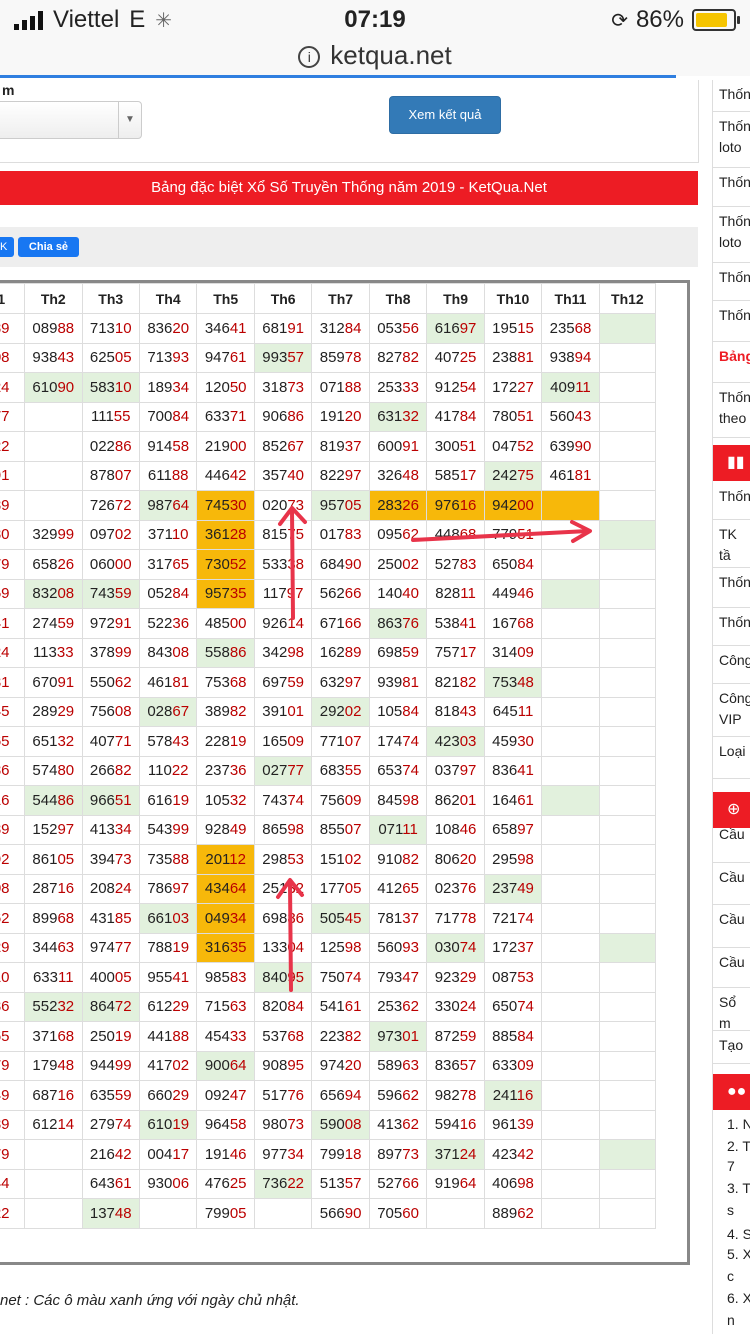 This screenshot has height=1334, width=750. What do you see at coordinates (455, 652) in the screenshot?
I see `result-cell: 75717` at bounding box center [455, 652].